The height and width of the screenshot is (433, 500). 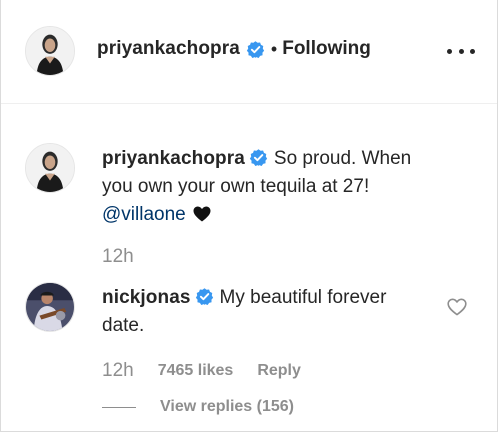 What do you see at coordinates (326, 49) in the screenshot?
I see `following-button: Following` at bounding box center [326, 49].